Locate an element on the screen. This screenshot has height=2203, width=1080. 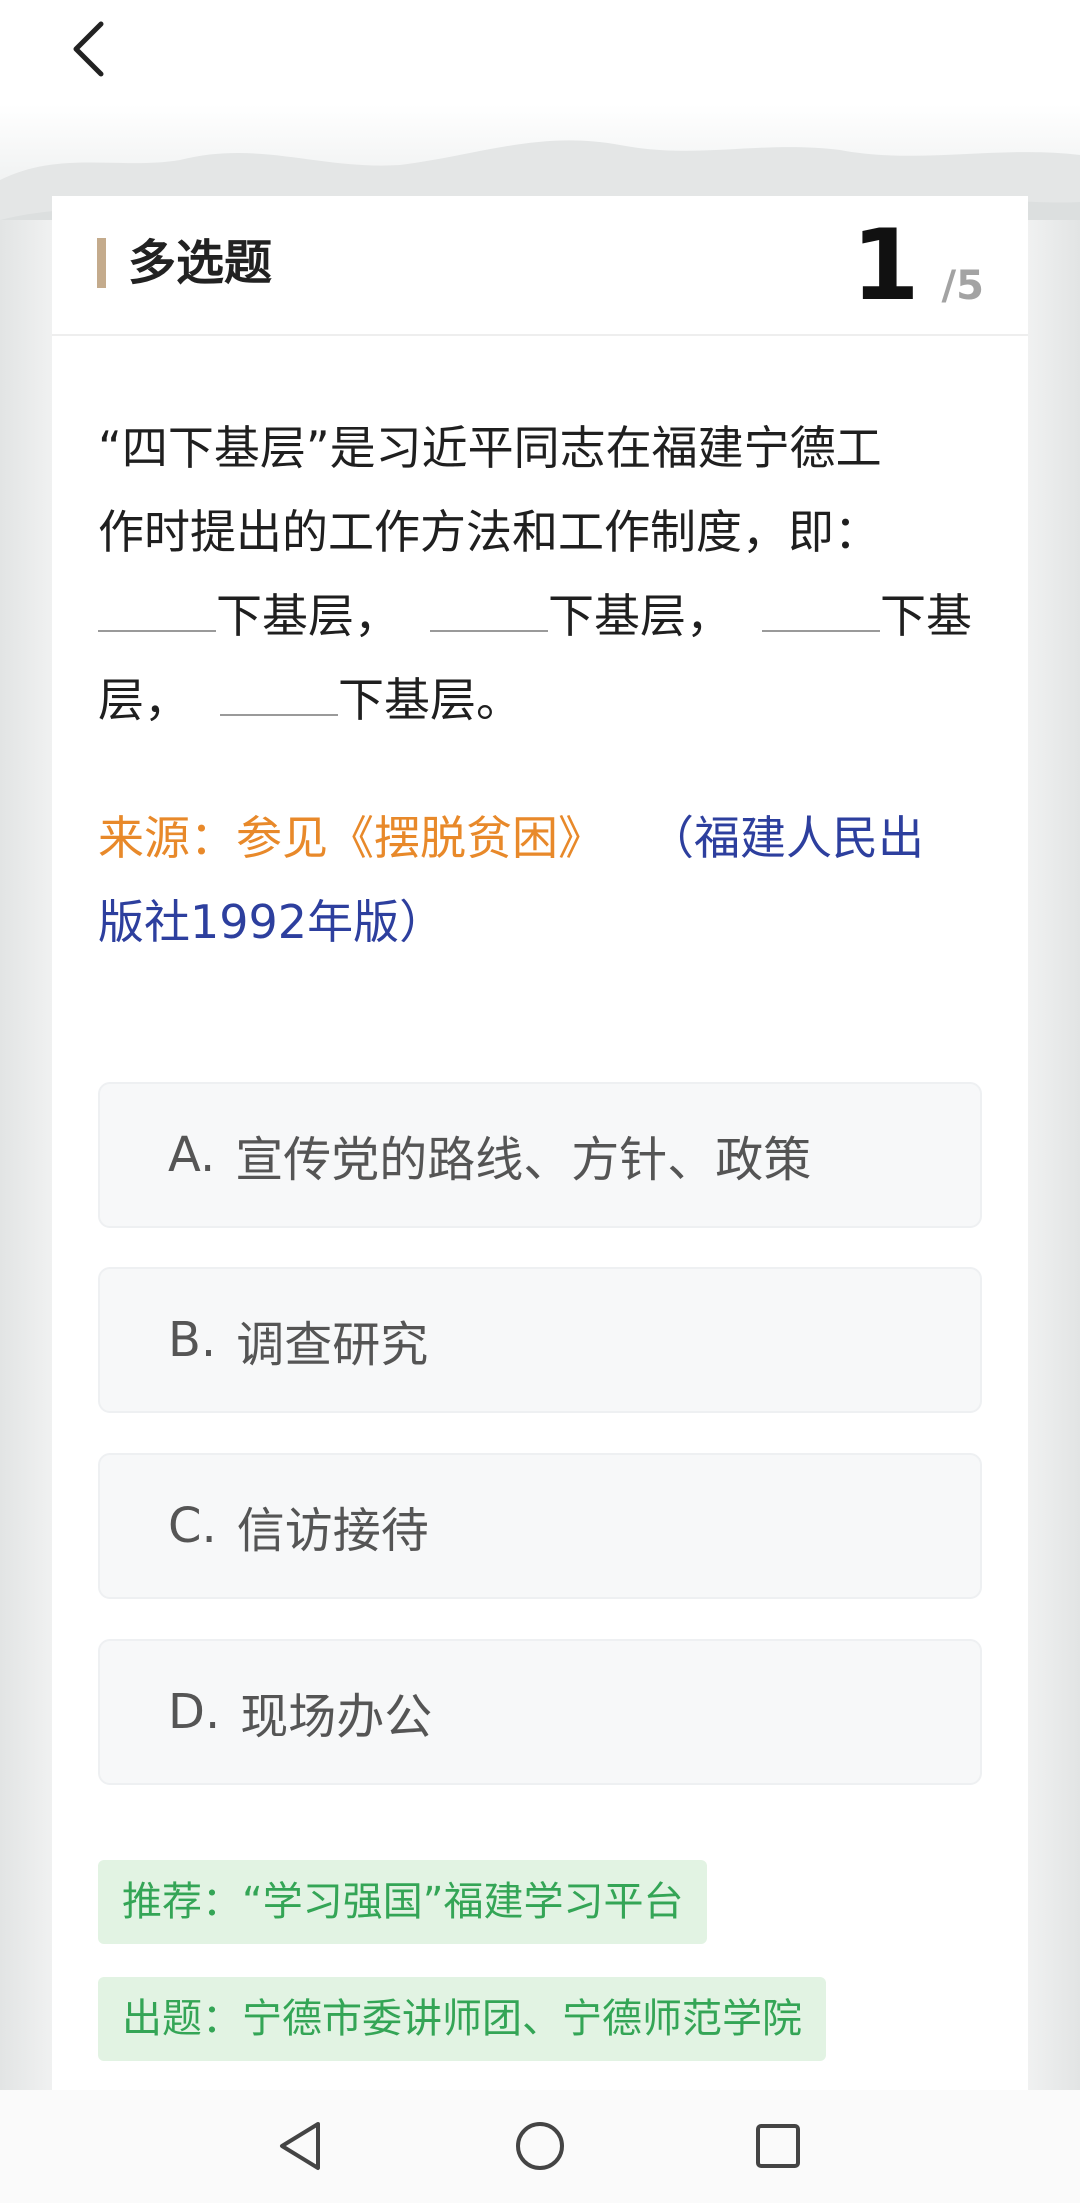
source-label: 来源：参见《摆脱贫困》 is located at coordinates (351, 838).